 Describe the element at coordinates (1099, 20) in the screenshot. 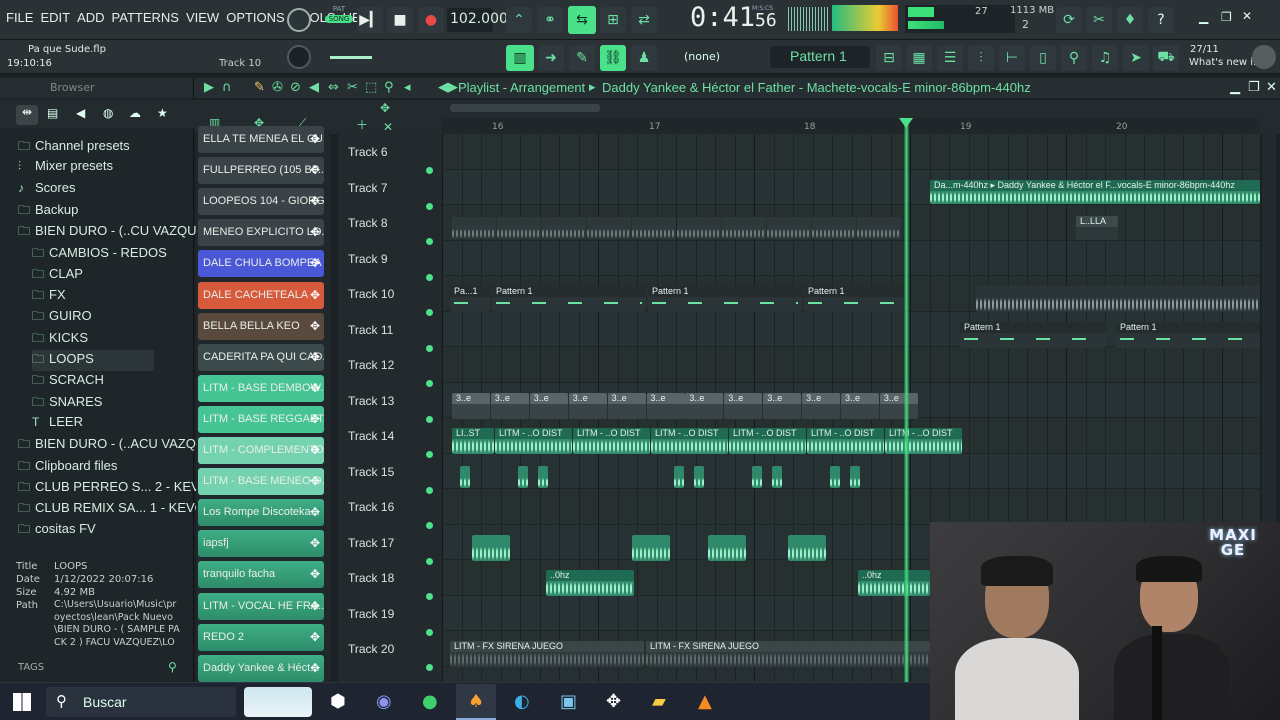

I see `tools-icon: ✂` at that location.